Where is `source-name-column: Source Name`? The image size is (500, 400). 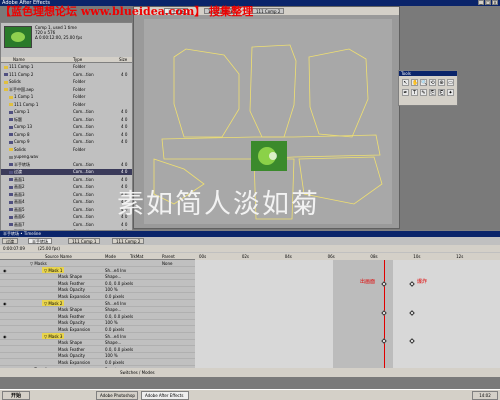
source-name-column: Source Name is located at coordinates (58, 256).